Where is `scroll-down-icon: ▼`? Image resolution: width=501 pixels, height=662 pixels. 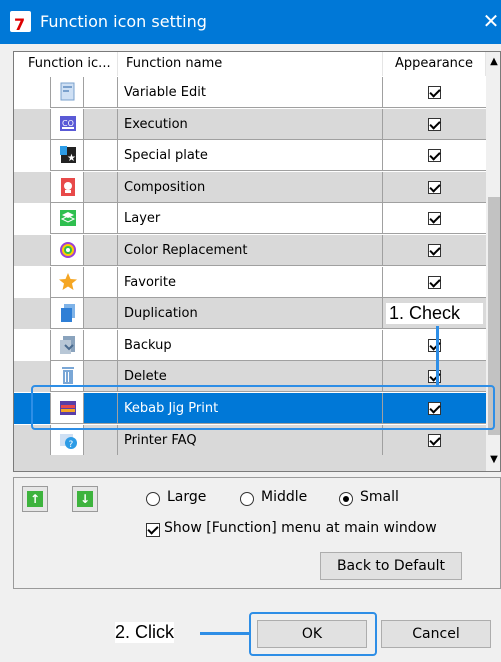
scroll-down-icon: ▼ is located at coordinates (493, 459).